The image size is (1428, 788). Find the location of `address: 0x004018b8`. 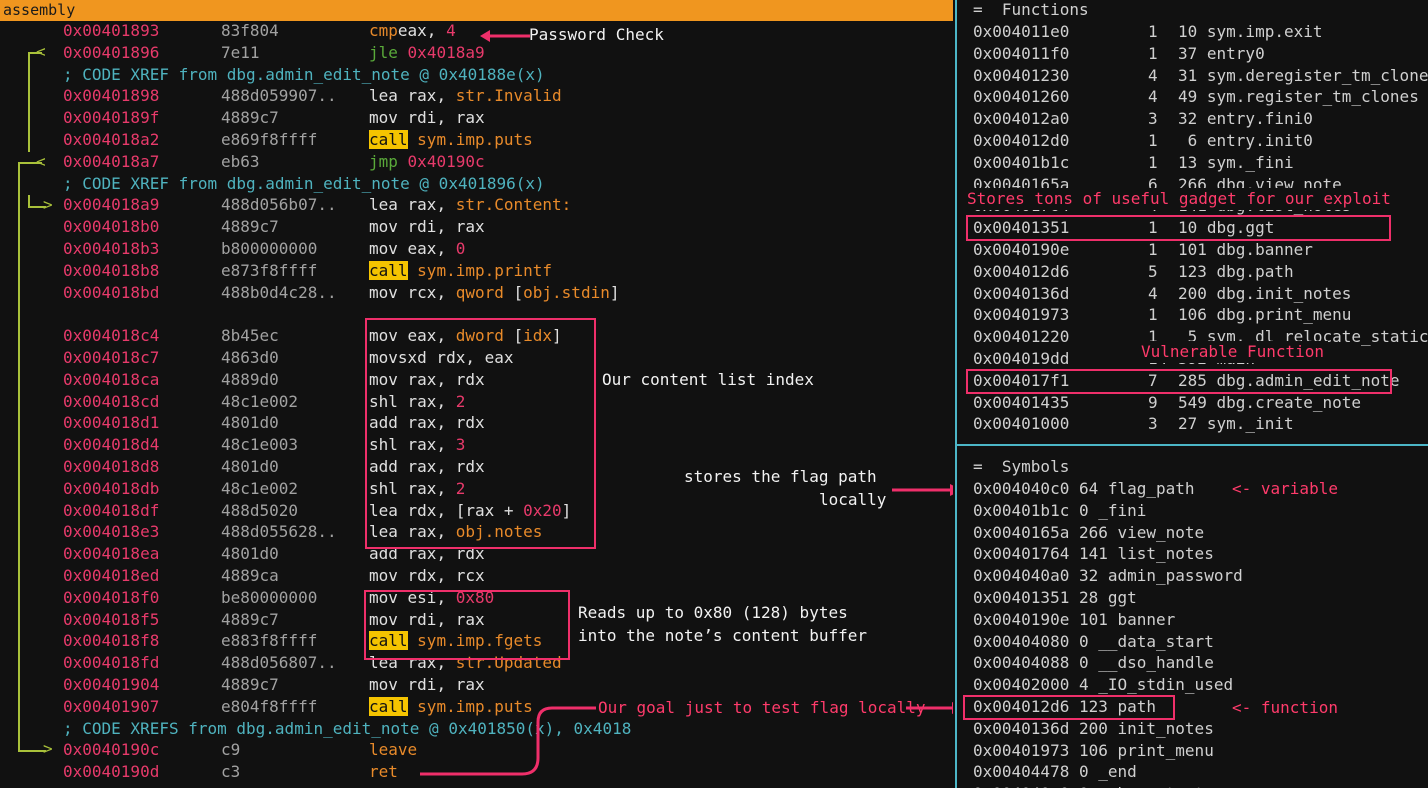

address: 0x004018b8 is located at coordinates (111, 270).